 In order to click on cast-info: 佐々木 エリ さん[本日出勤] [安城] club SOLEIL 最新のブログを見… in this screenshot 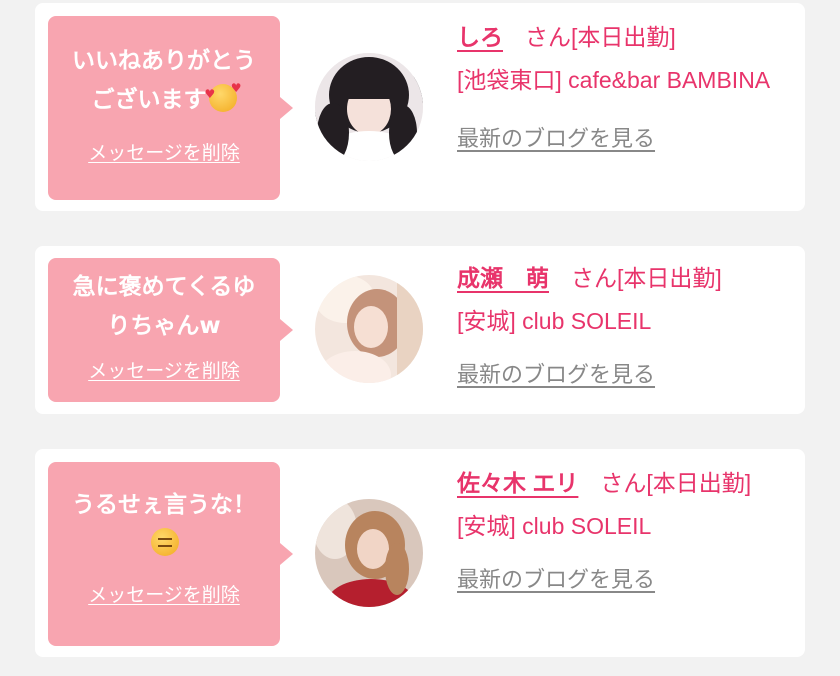, I will do `click(625, 531)`.